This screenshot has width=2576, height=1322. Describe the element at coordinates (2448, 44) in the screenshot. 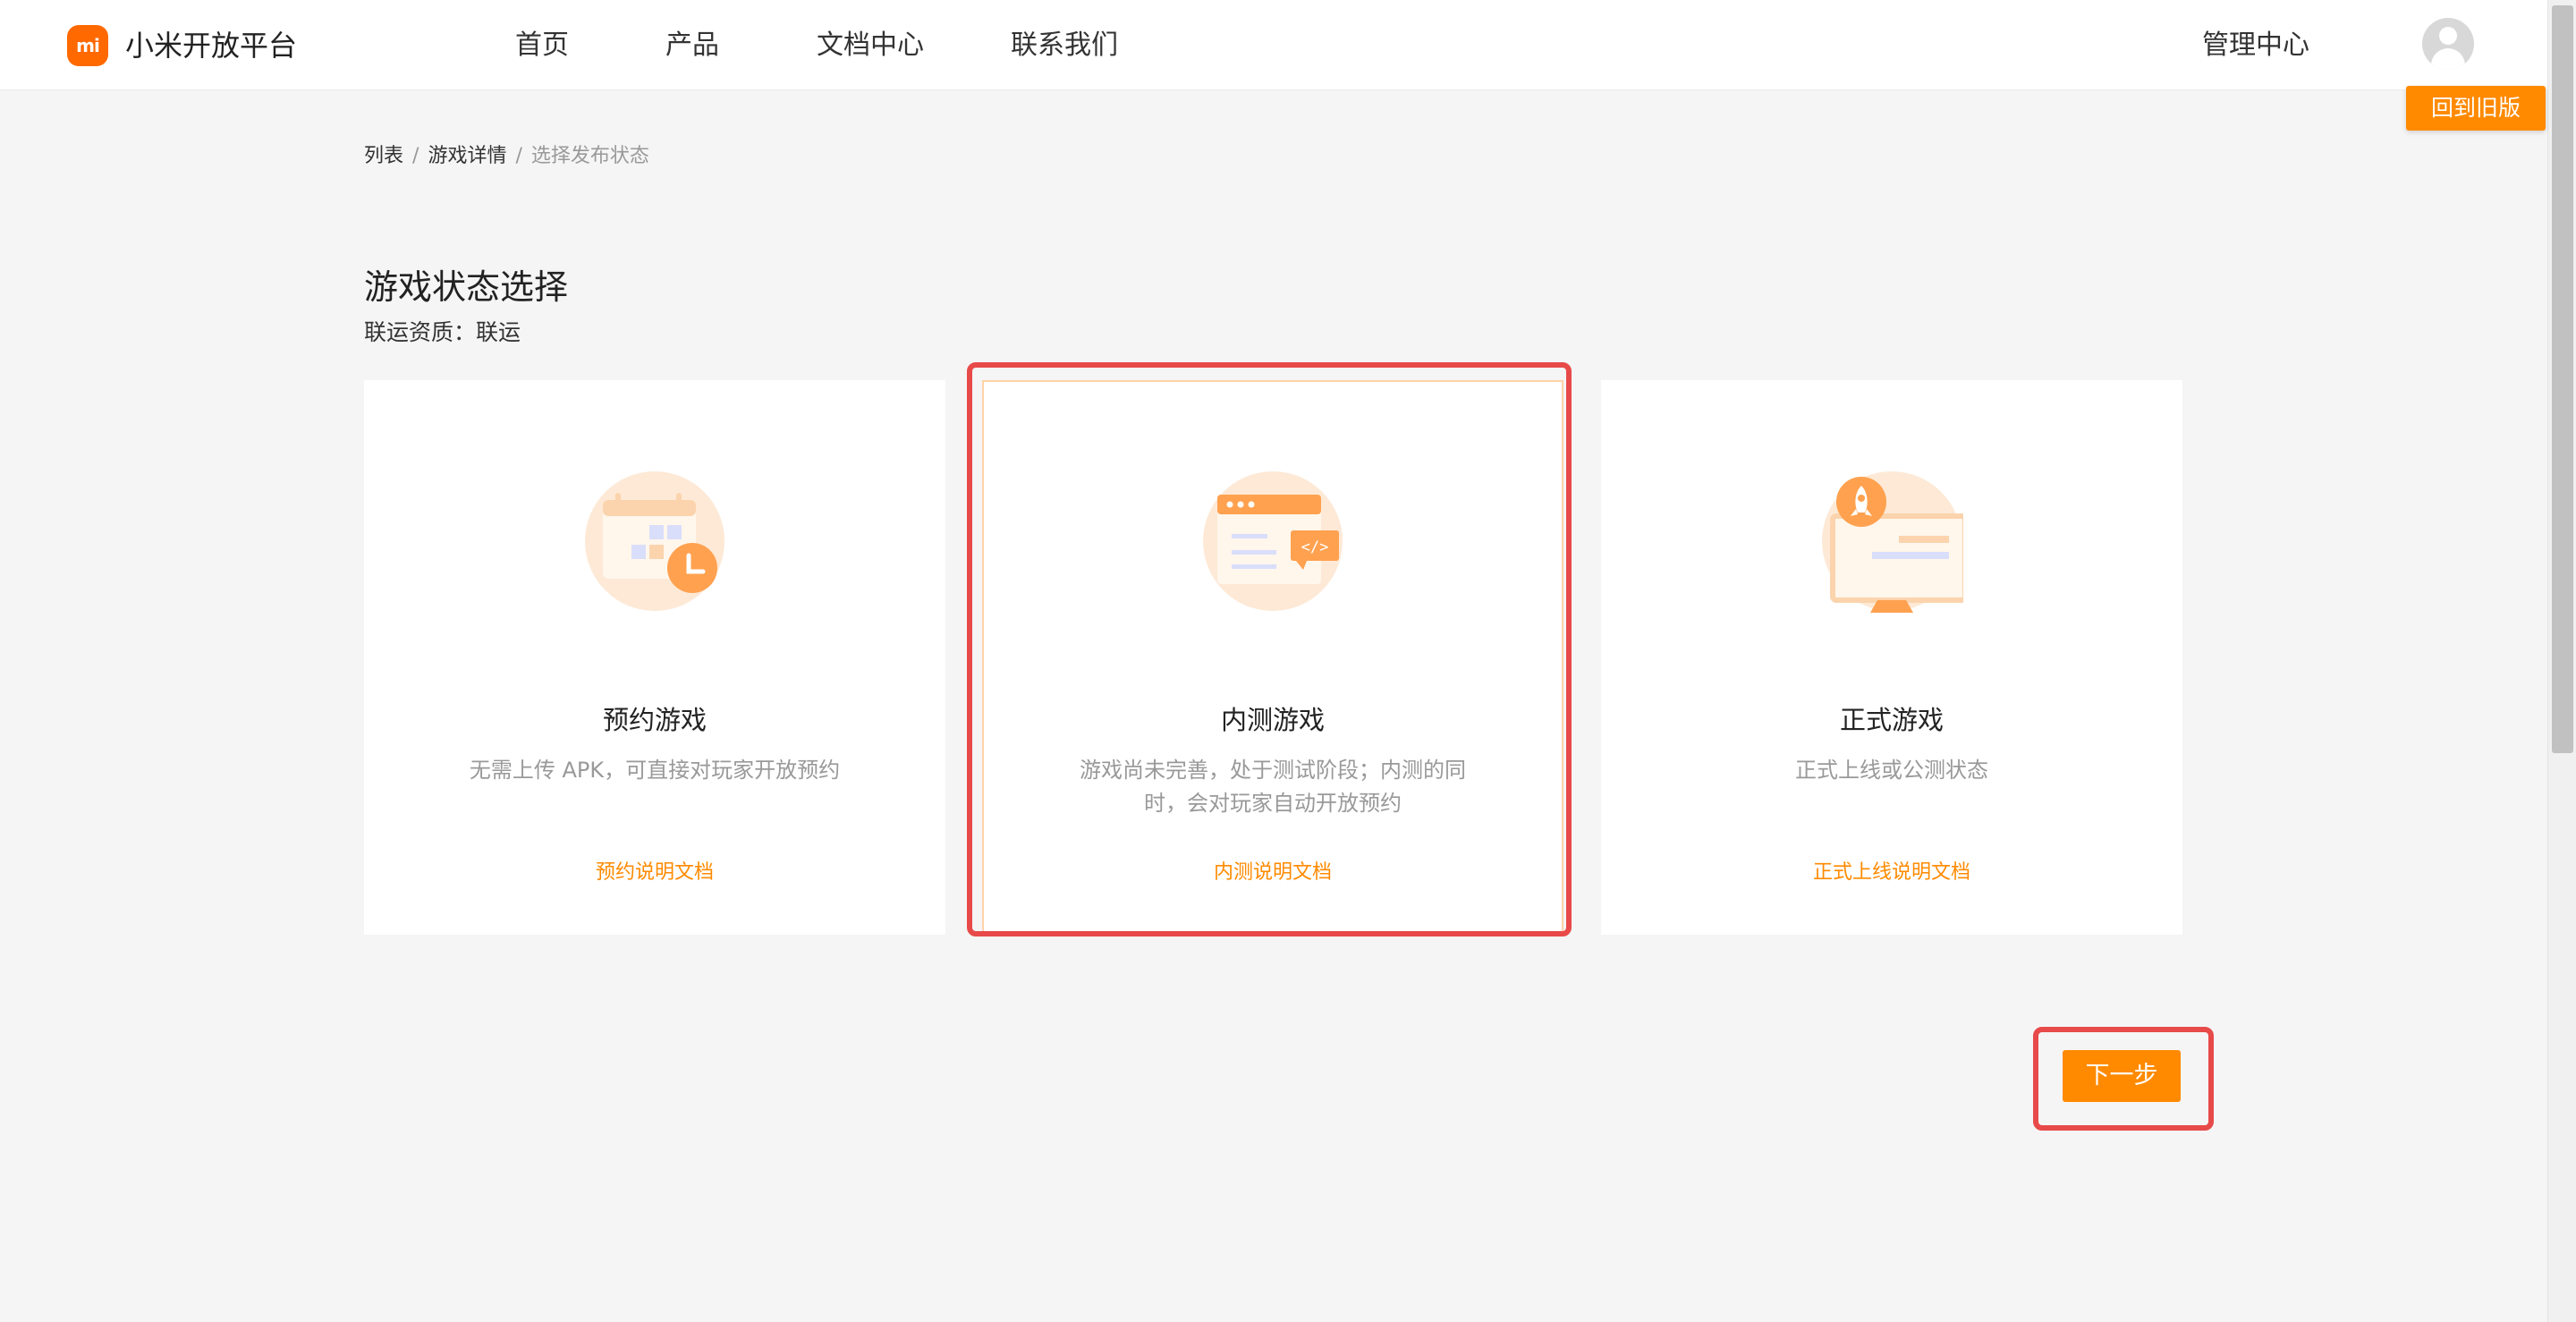

I see `user-avatar-icon` at that location.